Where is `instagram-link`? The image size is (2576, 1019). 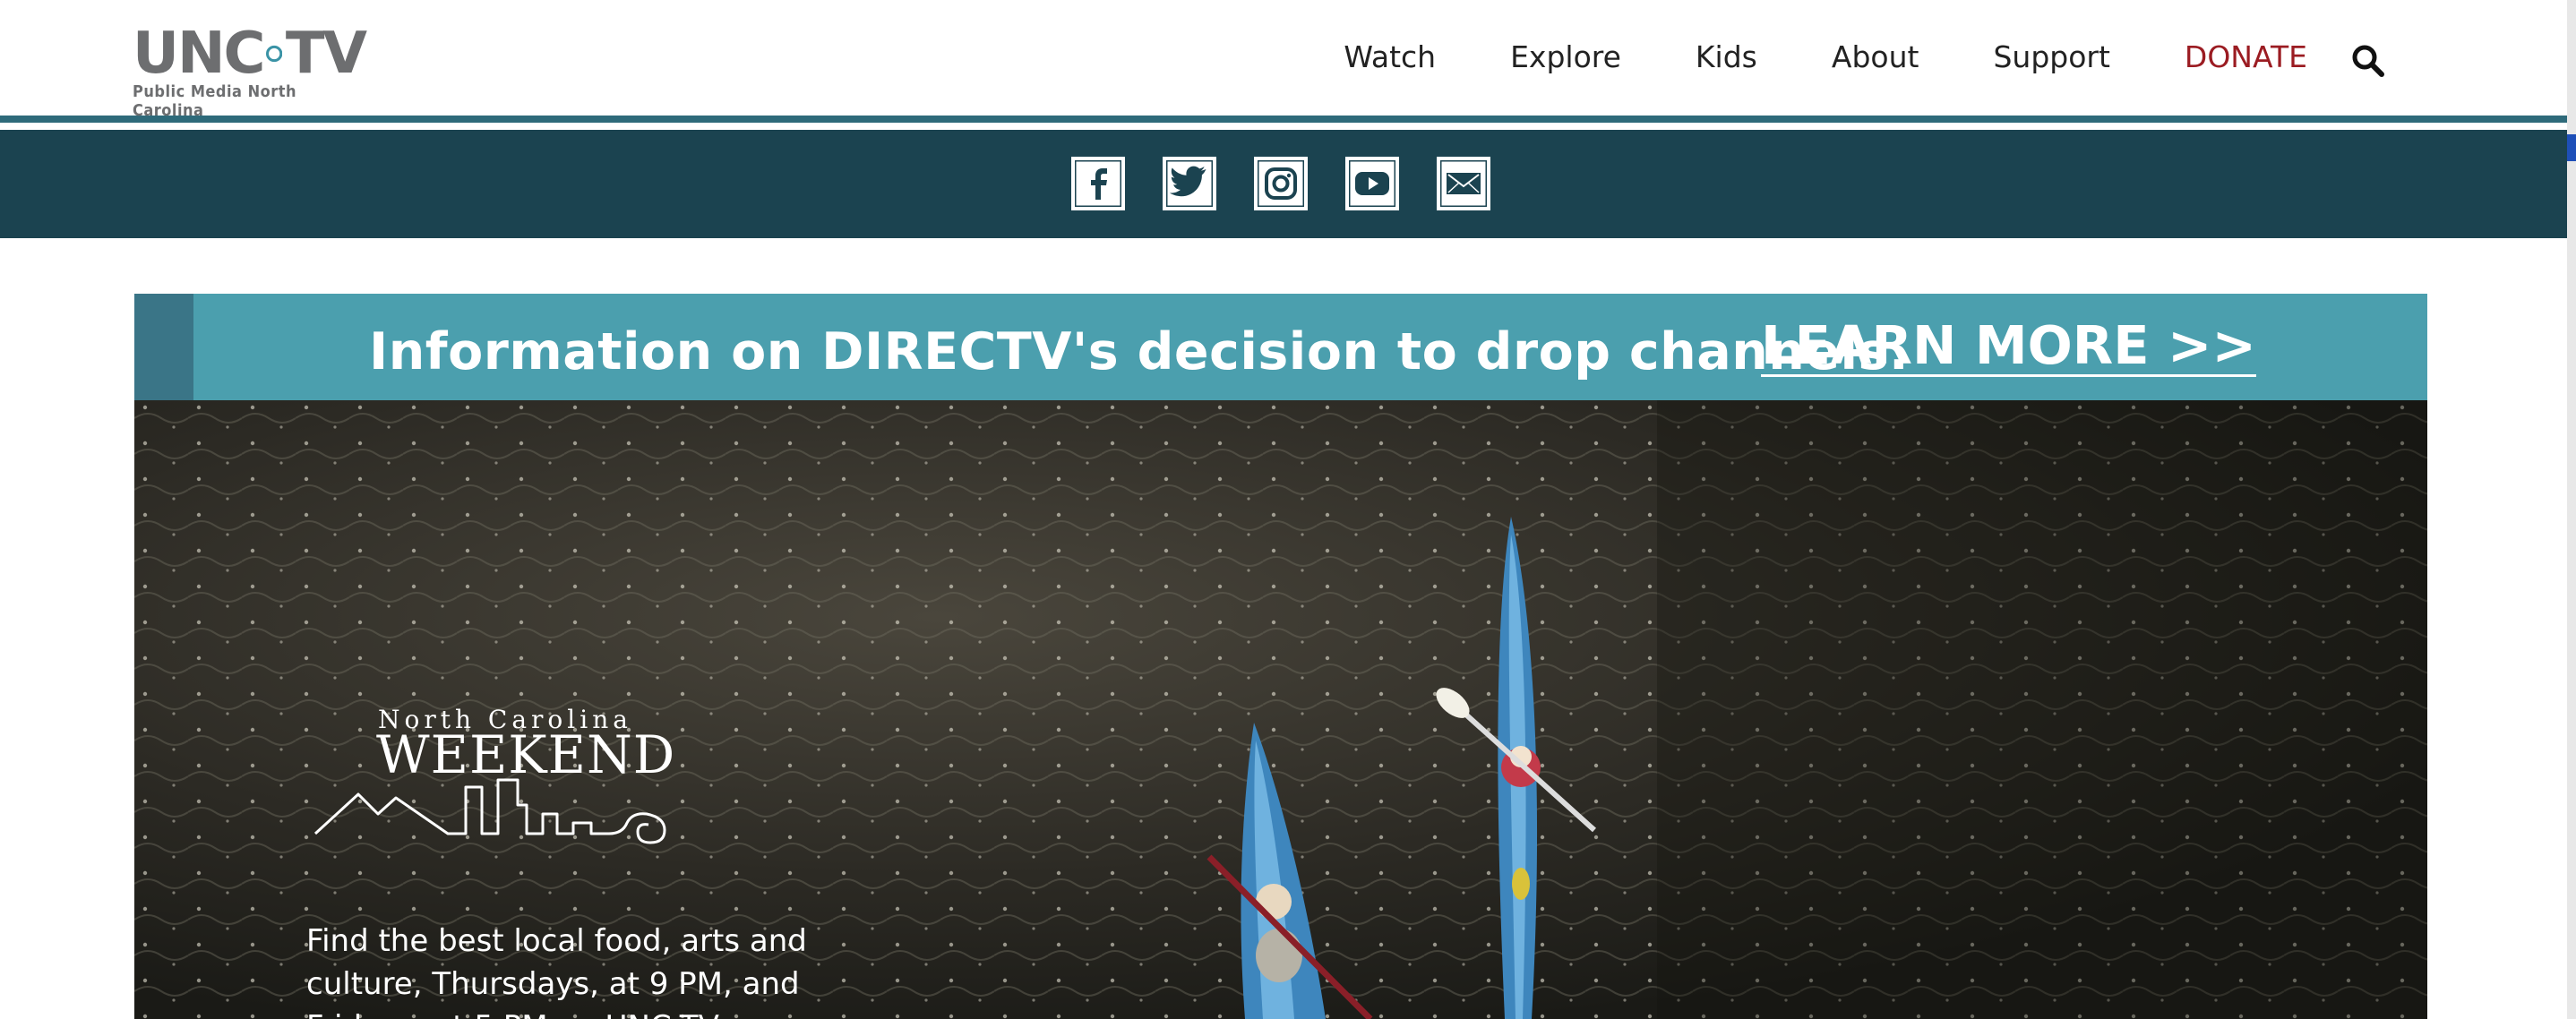
instagram-link is located at coordinates (1281, 183).